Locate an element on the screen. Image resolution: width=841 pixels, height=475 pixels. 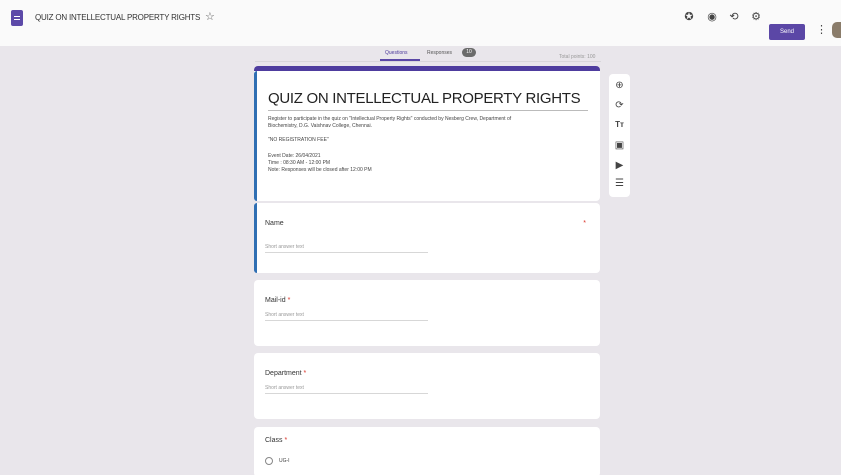
question-title: Mail-id * is located at coordinates (277, 300).